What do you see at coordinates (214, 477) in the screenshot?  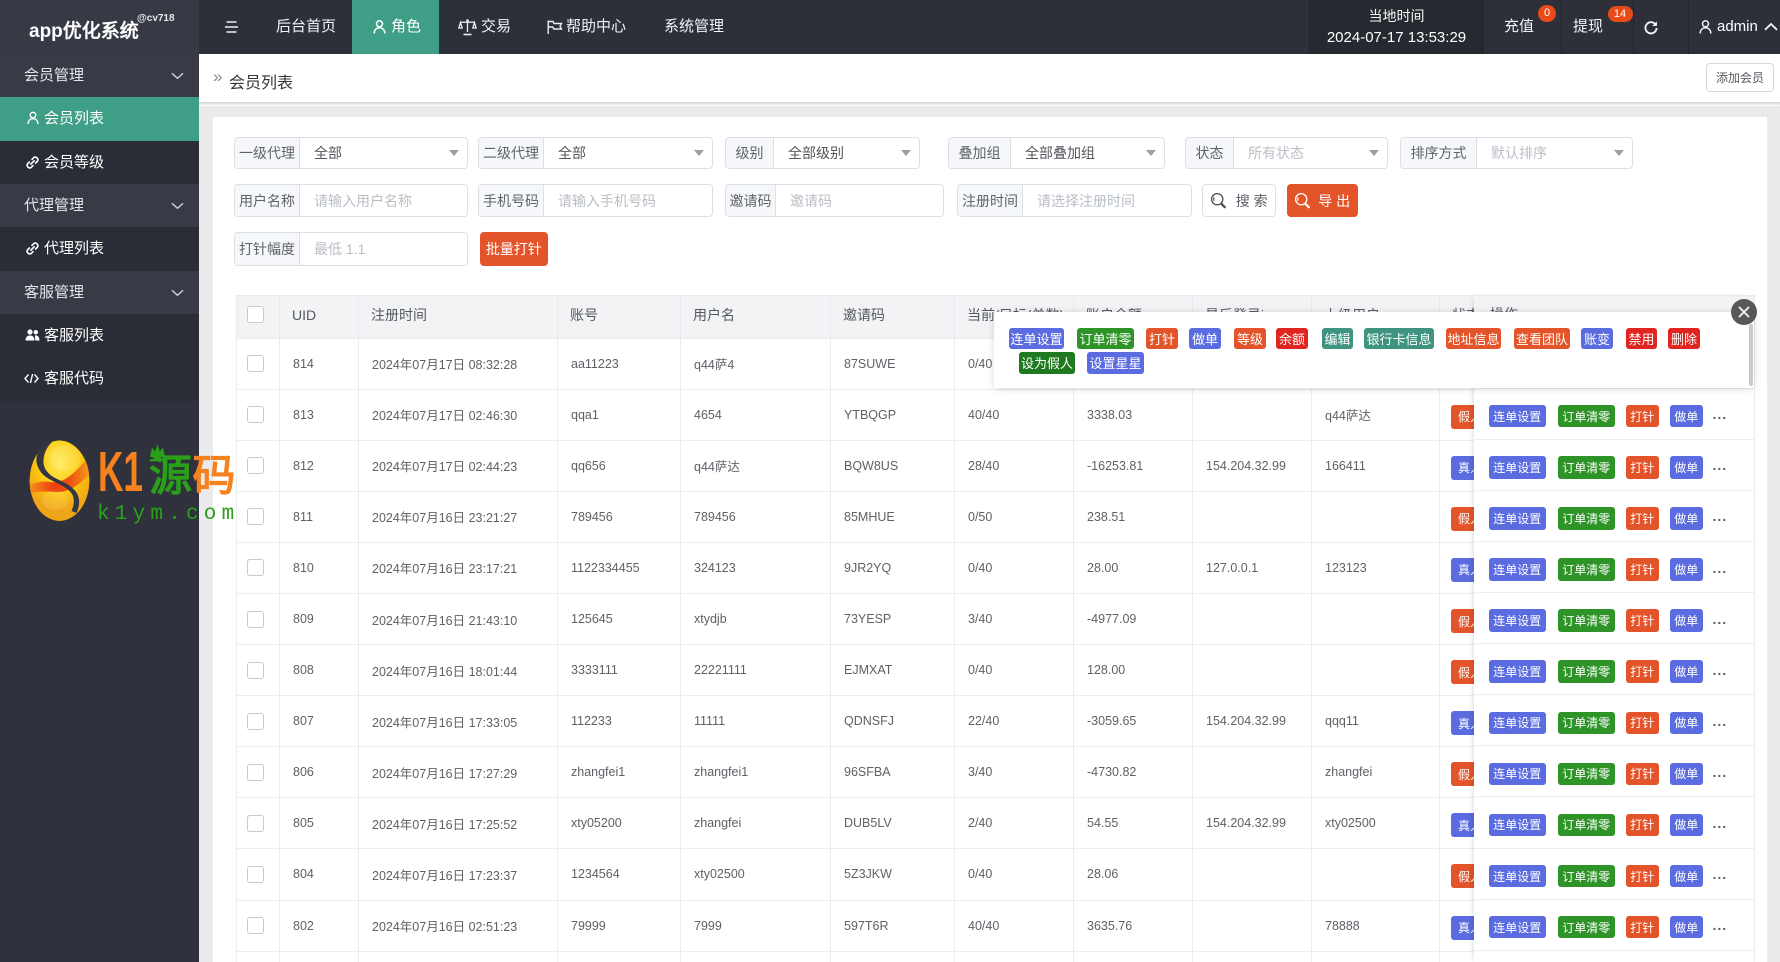 I see `svg-text: 码` at bounding box center [214, 477].